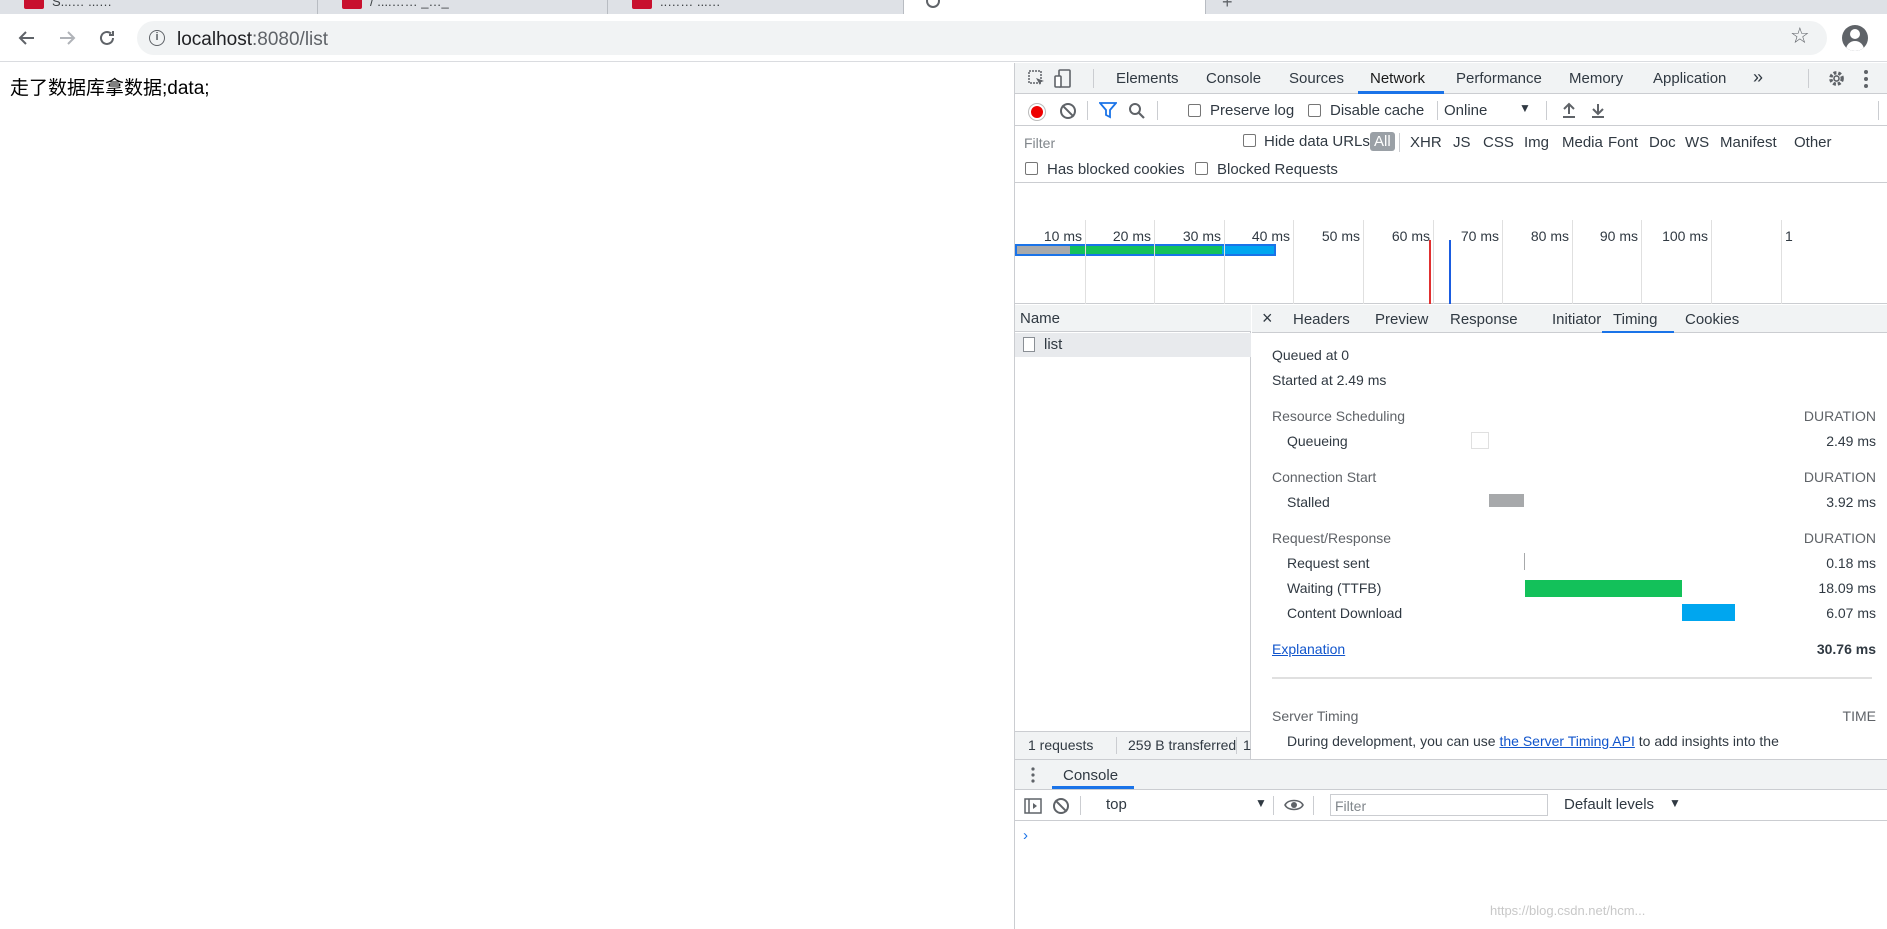 Image resolution: width=1887 pixels, height=929 pixels. I want to click on type-filter-js: JS, so click(1462, 142).